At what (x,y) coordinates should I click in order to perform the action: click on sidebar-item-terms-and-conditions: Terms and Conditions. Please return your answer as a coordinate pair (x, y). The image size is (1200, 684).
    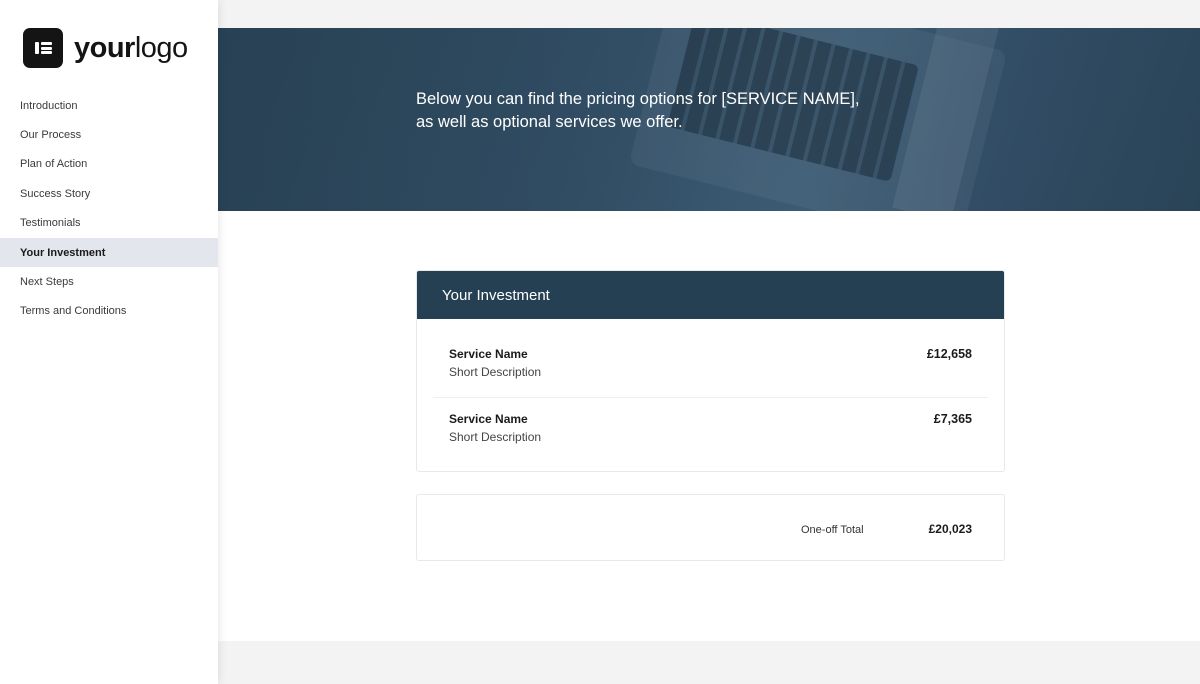
    Looking at the image, I should click on (109, 311).